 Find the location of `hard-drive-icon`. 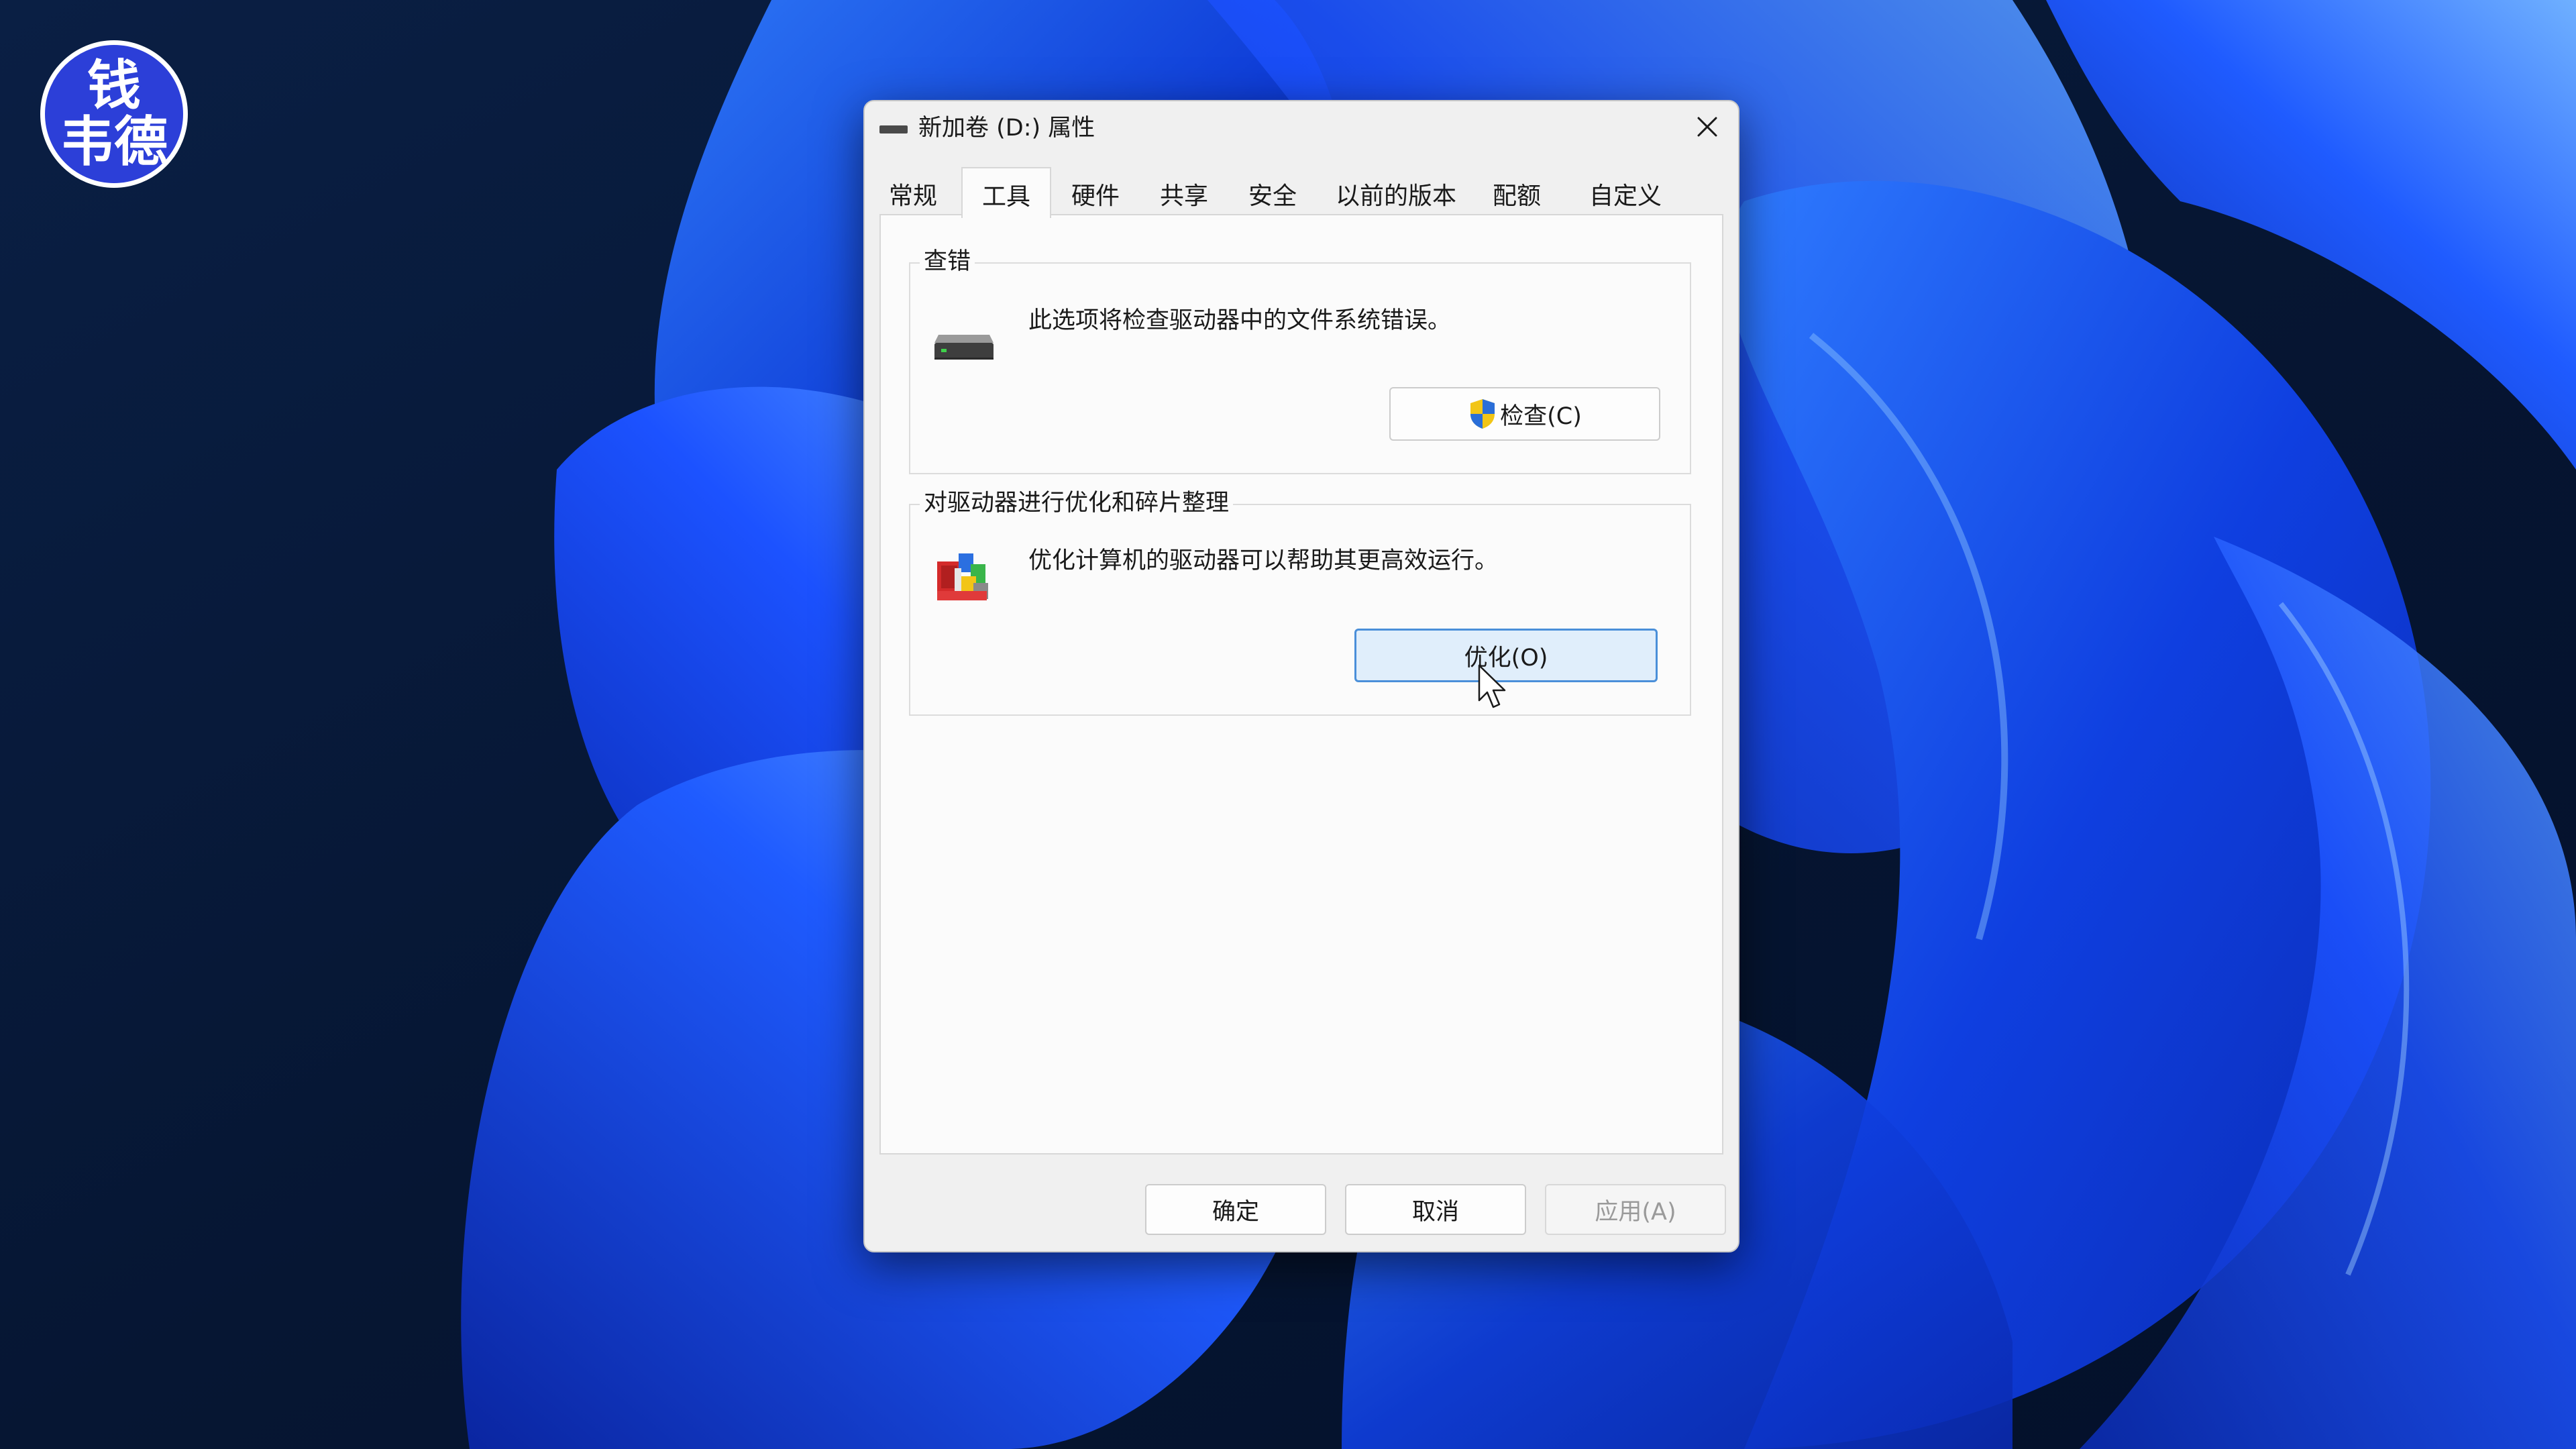

hard-drive-icon is located at coordinates (964, 347).